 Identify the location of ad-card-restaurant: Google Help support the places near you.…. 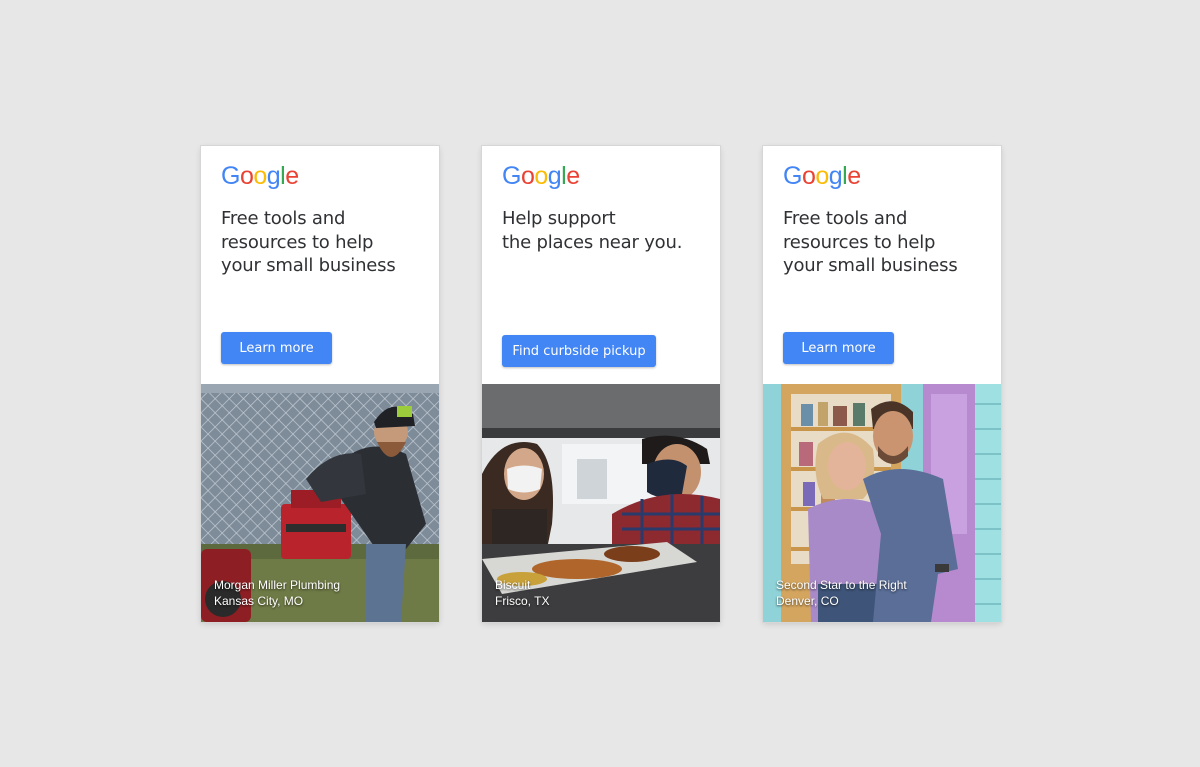
(601, 384).